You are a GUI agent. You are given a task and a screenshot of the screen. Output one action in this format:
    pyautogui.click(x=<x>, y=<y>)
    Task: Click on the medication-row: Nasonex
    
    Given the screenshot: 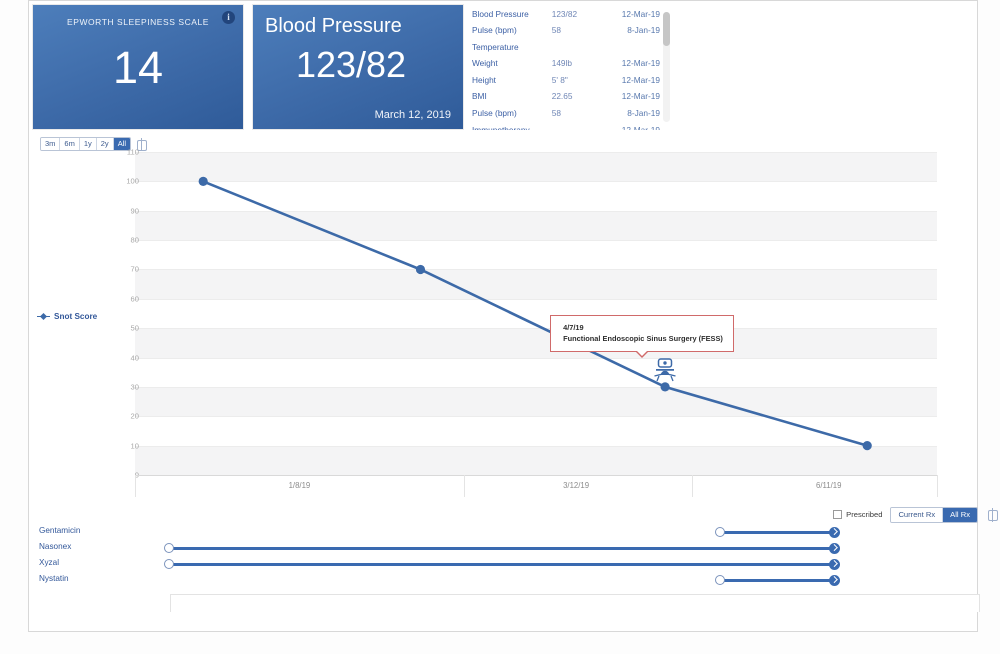 What is the action you would take?
    pyautogui.click(x=490, y=548)
    